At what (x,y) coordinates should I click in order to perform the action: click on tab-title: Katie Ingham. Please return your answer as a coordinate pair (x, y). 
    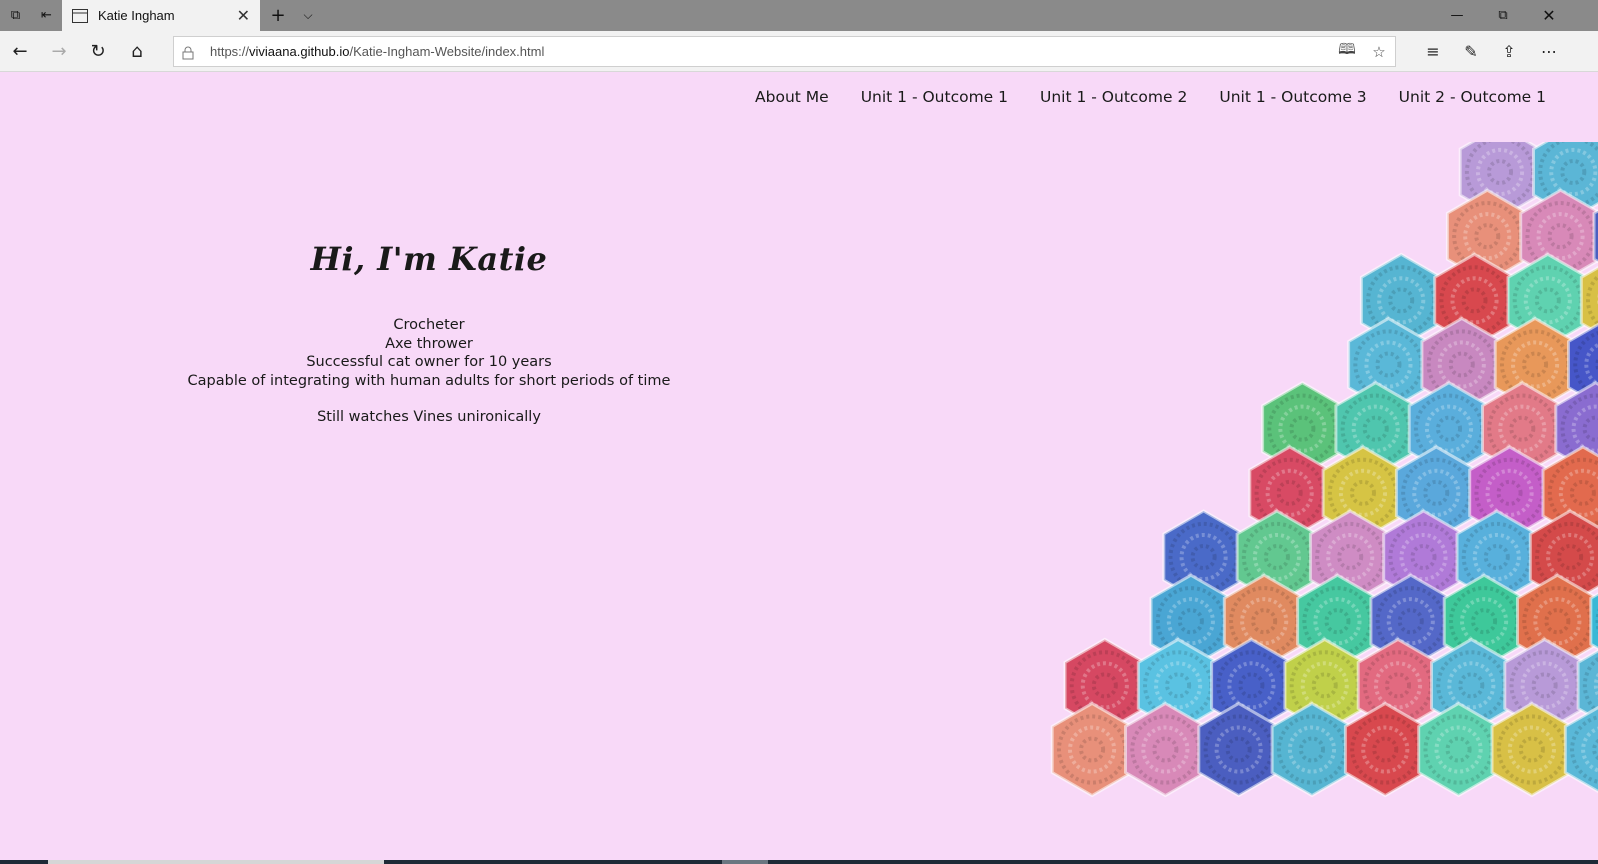
    Looking at the image, I should click on (136, 15).